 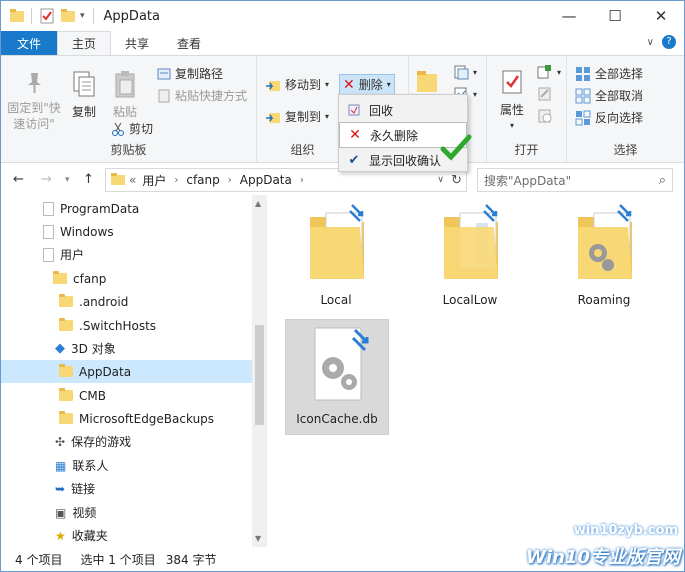 What do you see at coordinates (47, 16) in the screenshot?
I see `properties-icon` at bounding box center [47, 16].